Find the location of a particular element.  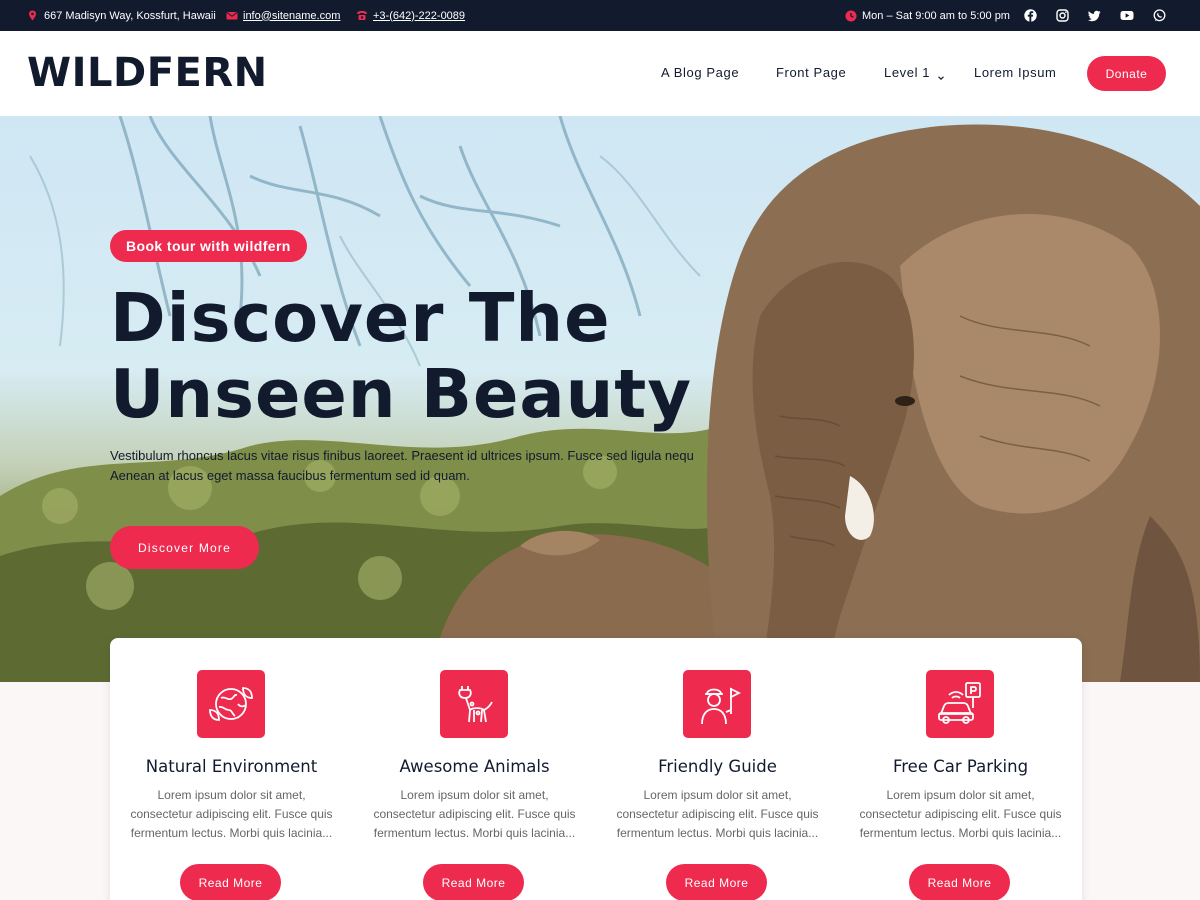

donate-button: Donate is located at coordinates (1126, 73).